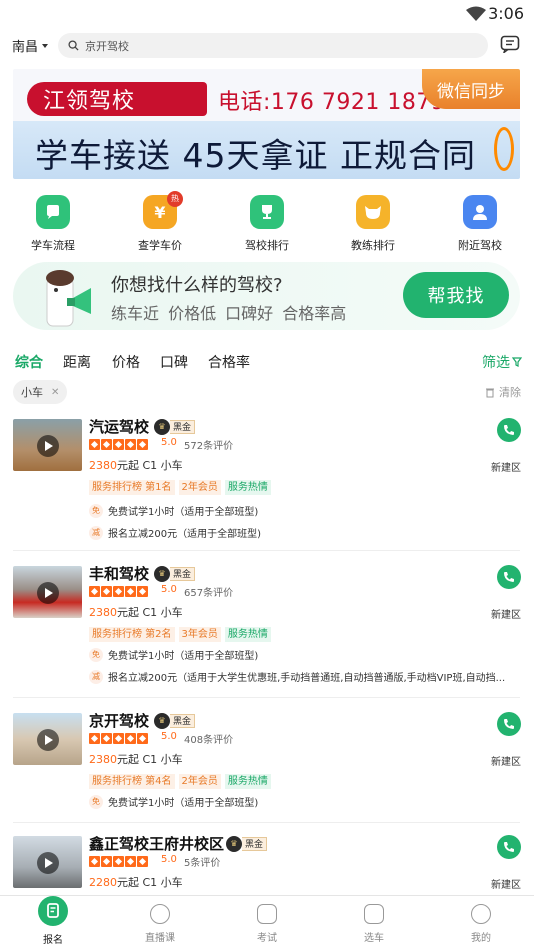 The image size is (534, 949). Describe the element at coordinates (32, 392) in the screenshot. I see `chip-label: 小车` at that location.